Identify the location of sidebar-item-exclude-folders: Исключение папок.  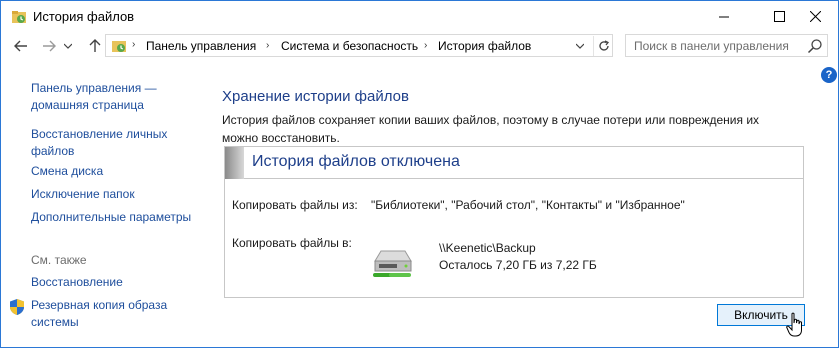
(83, 194).